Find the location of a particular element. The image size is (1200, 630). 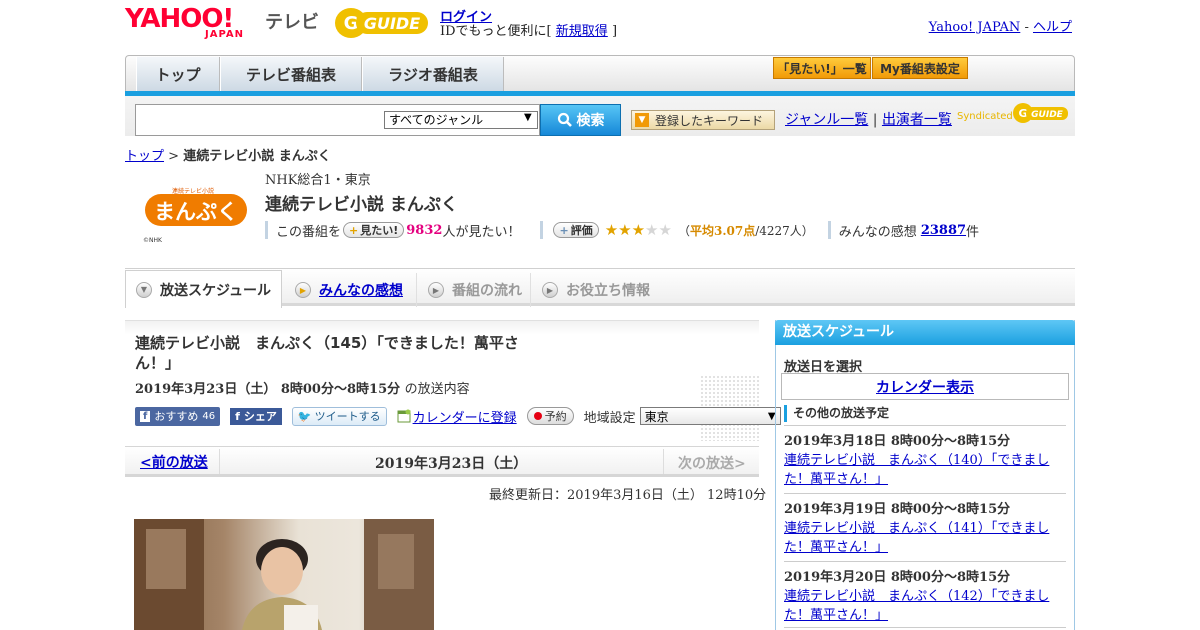

rating-stars: ★★★★★ is located at coordinates (638, 230).